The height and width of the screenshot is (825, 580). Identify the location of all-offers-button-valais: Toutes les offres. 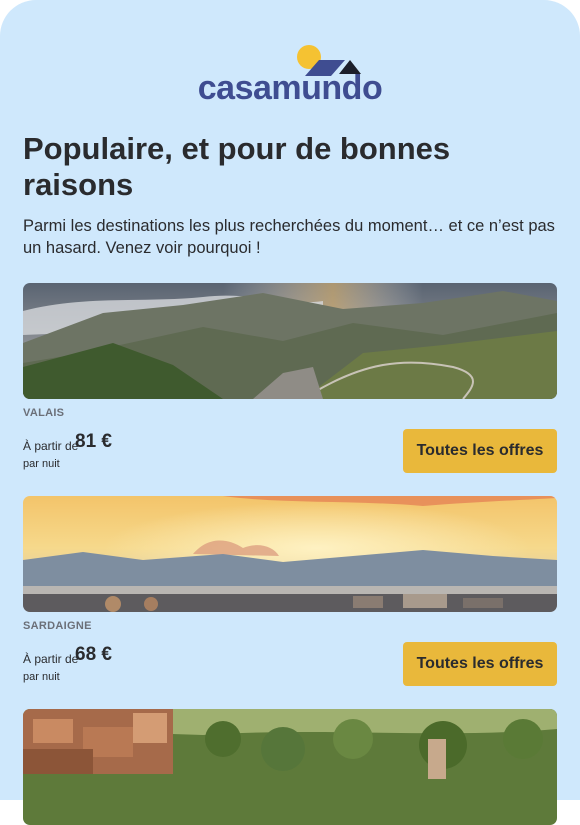
(480, 451).